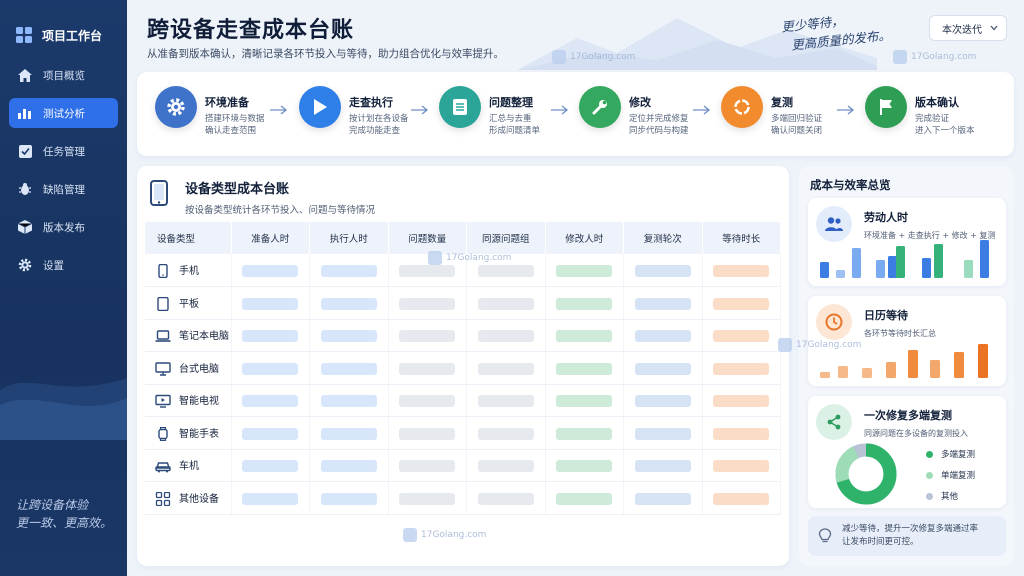 The image size is (1024, 576). Describe the element at coordinates (834, 224) in the screenshot. I see `people-icon` at that location.